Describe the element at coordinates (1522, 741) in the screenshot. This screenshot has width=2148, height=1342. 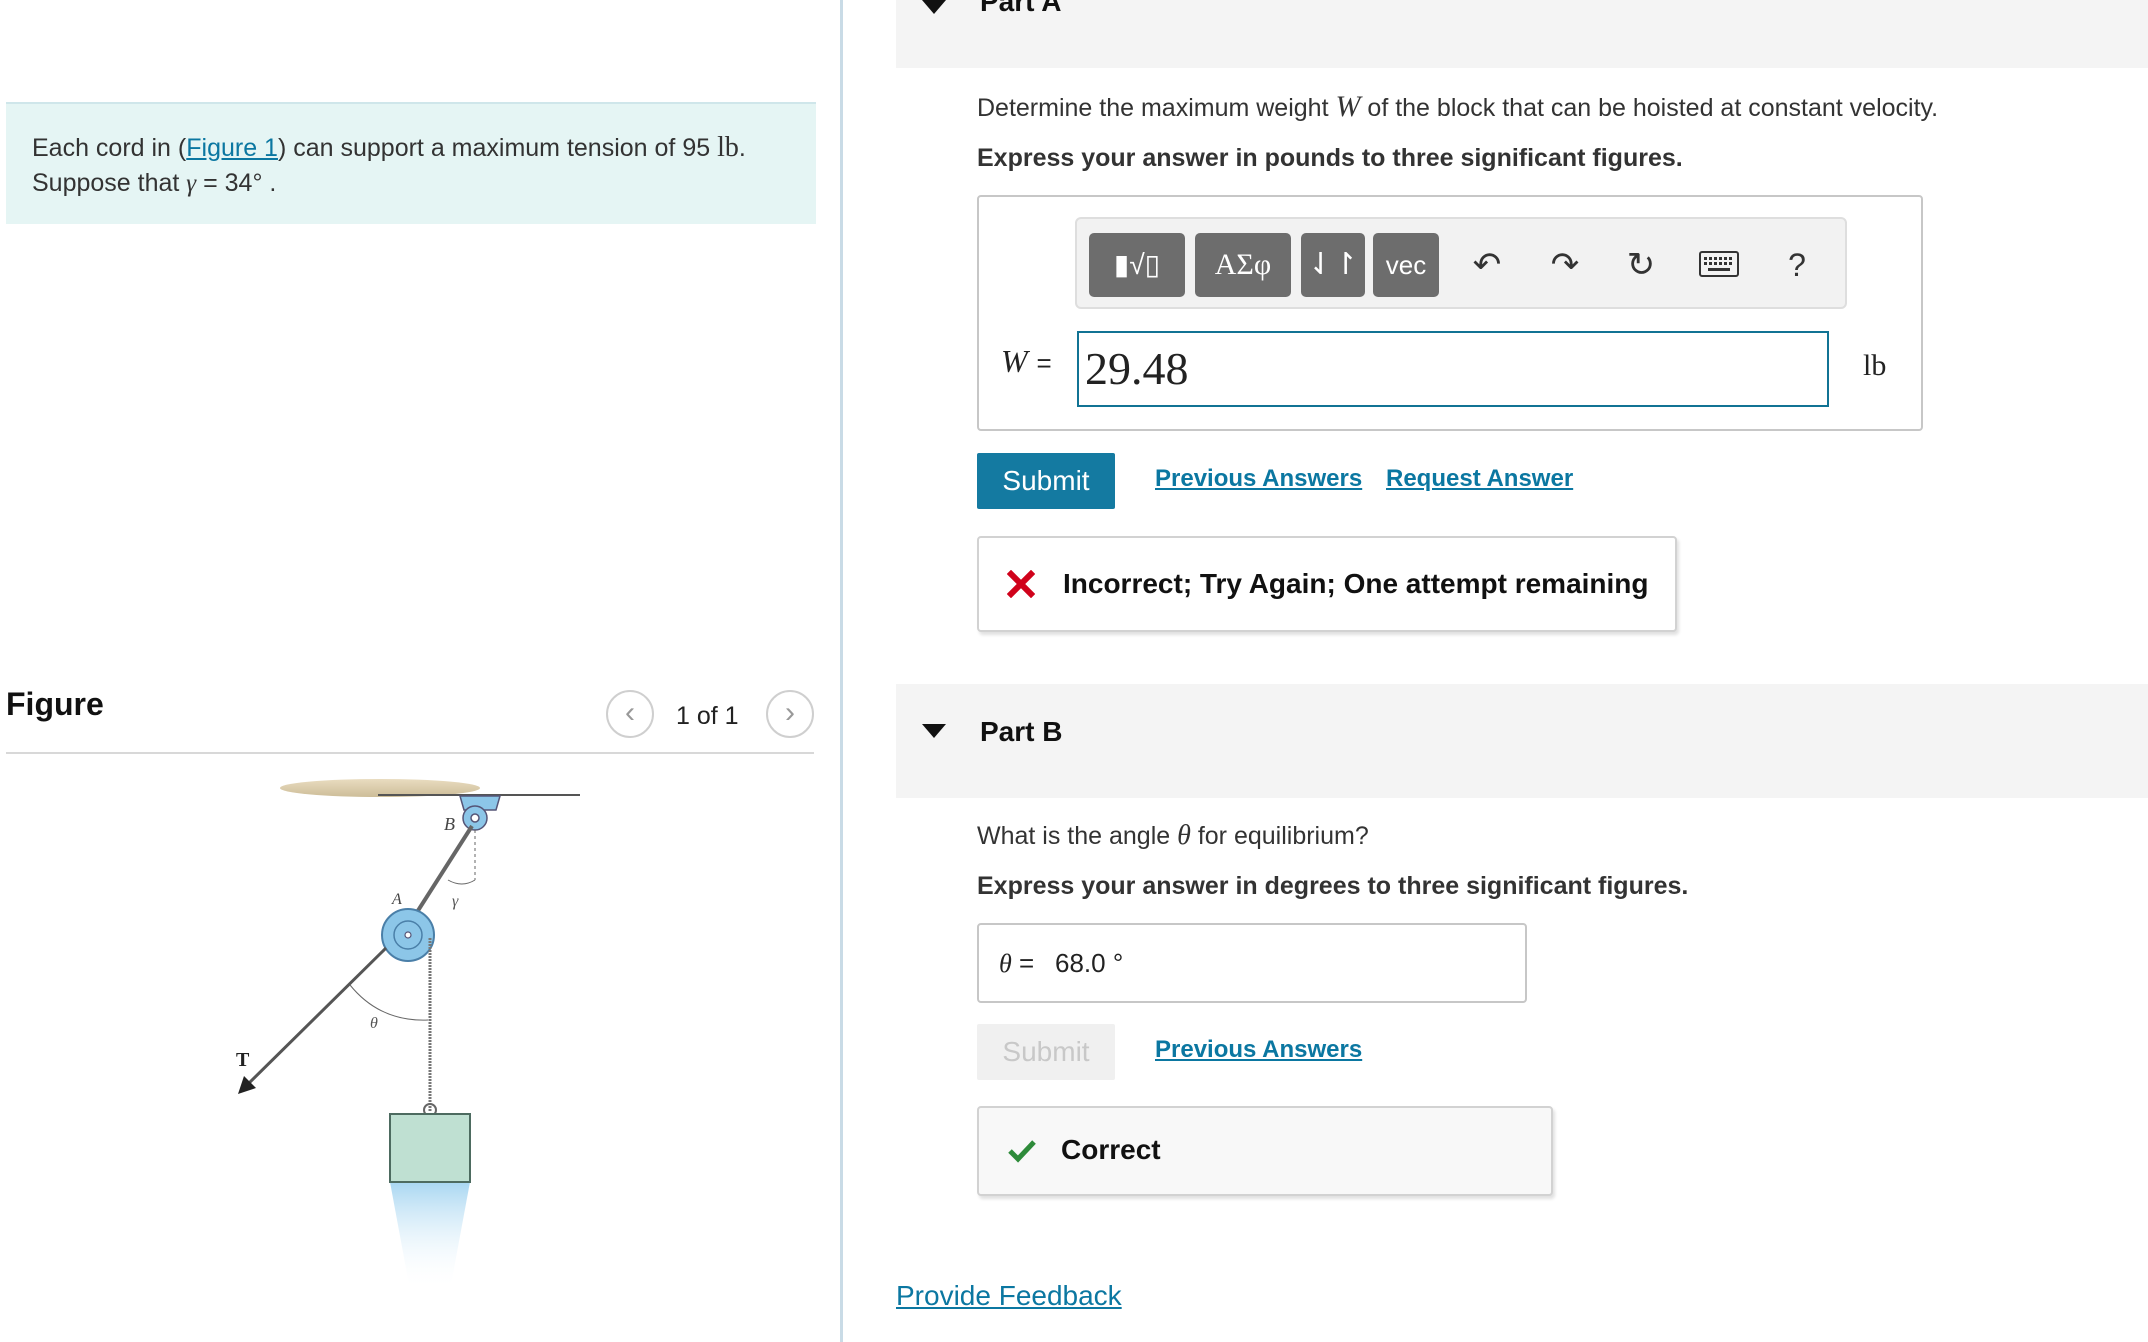
I see `part-b-header: Part B` at that location.